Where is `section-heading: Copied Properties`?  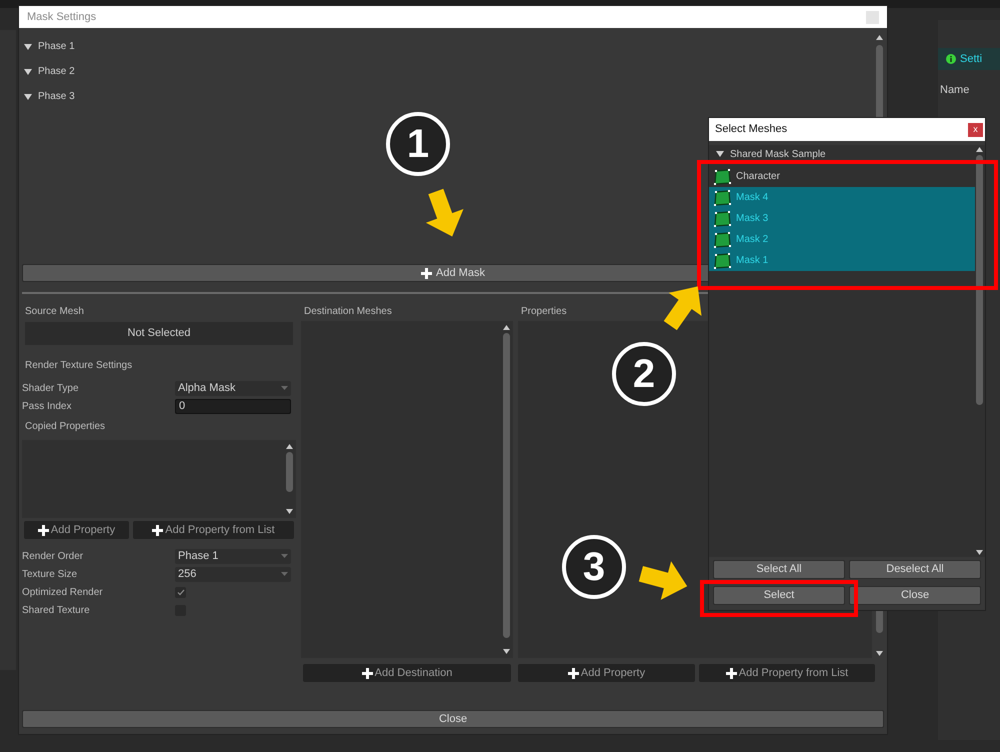 section-heading: Copied Properties is located at coordinates (65, 427).